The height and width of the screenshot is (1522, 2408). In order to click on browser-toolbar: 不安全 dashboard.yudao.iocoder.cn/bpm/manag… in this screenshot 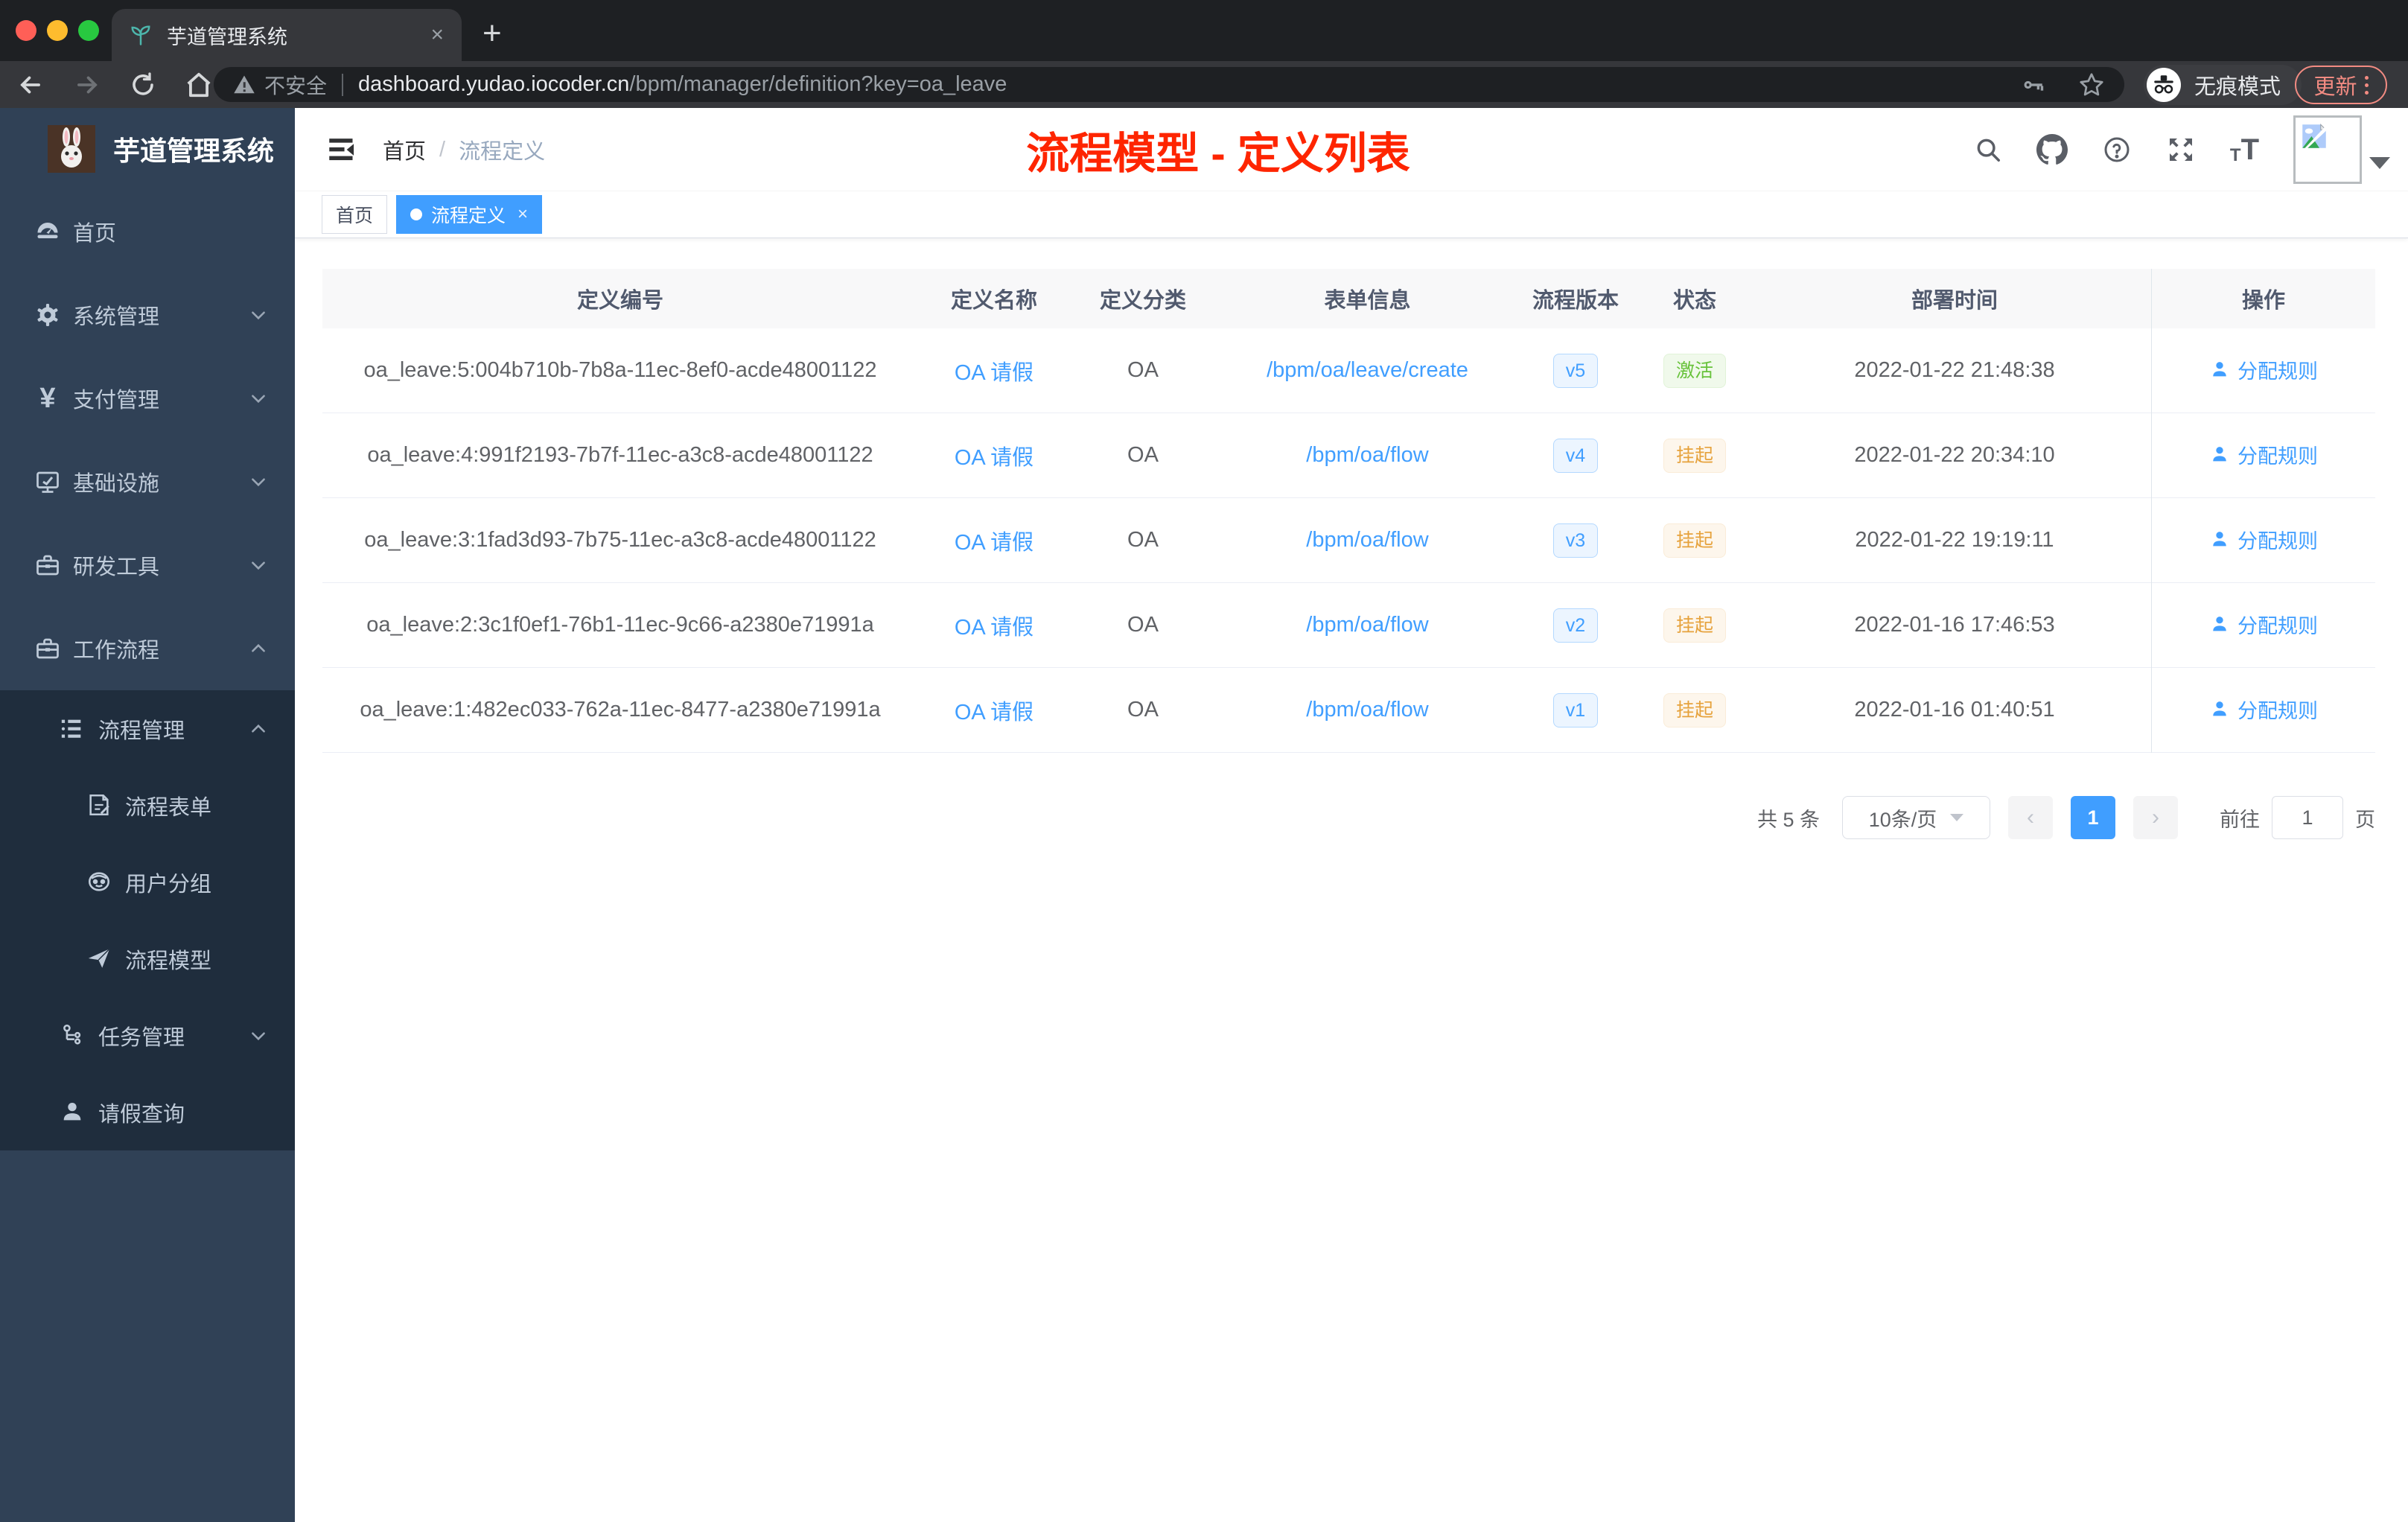, I will do `click(1204, 84)`.